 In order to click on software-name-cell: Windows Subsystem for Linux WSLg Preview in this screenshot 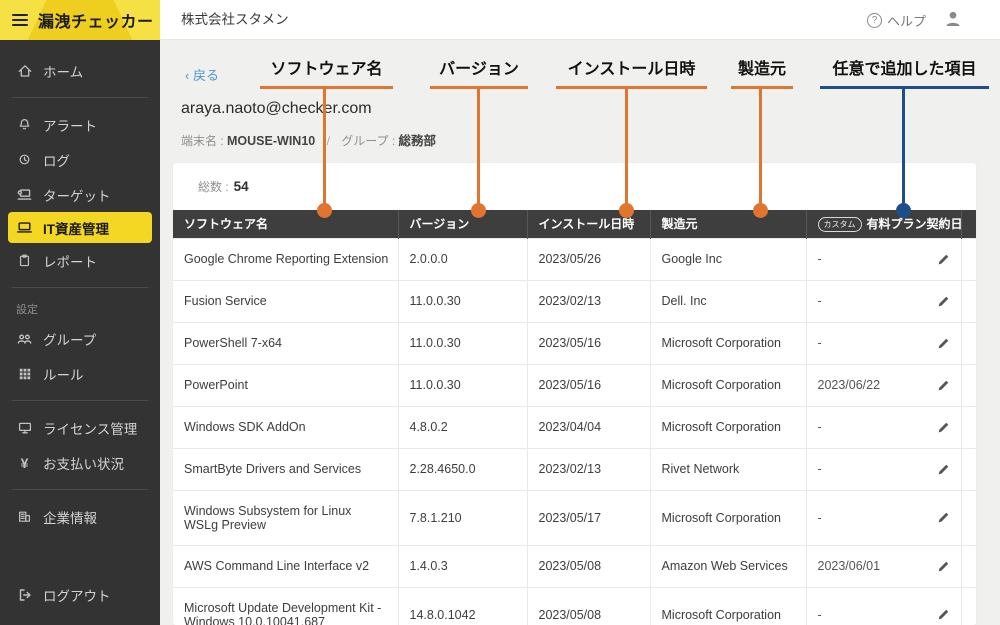, I will do `click(285, 517)`.